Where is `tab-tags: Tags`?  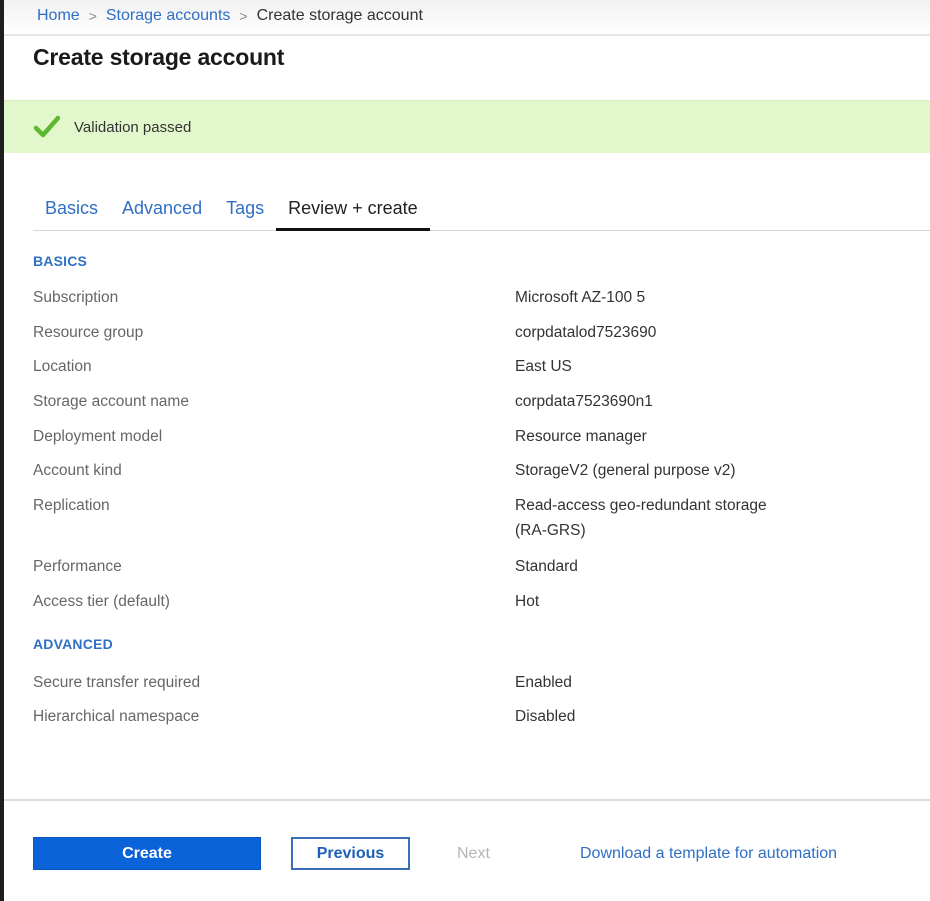
tab-tags: Tags is located at coordinates (245, 212).